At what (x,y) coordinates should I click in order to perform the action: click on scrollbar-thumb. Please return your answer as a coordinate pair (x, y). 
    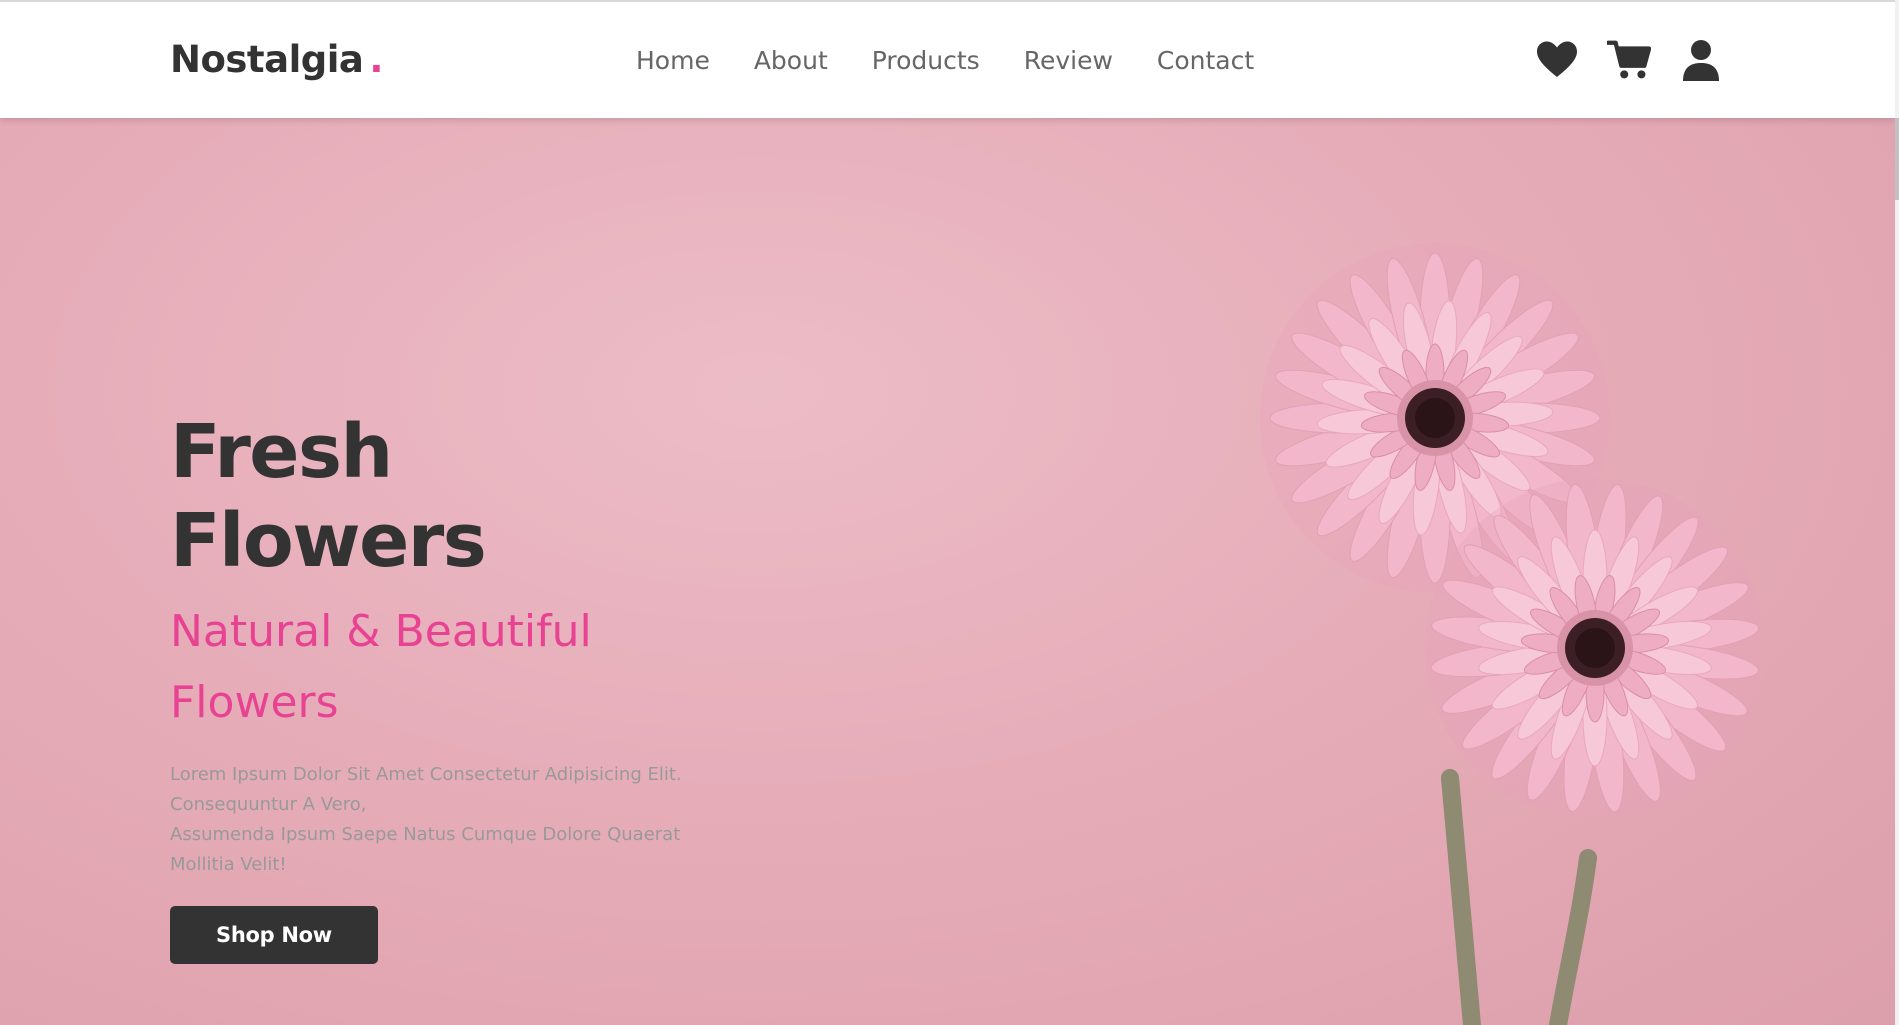
    Looking at the image, I should click on (1897, 159).